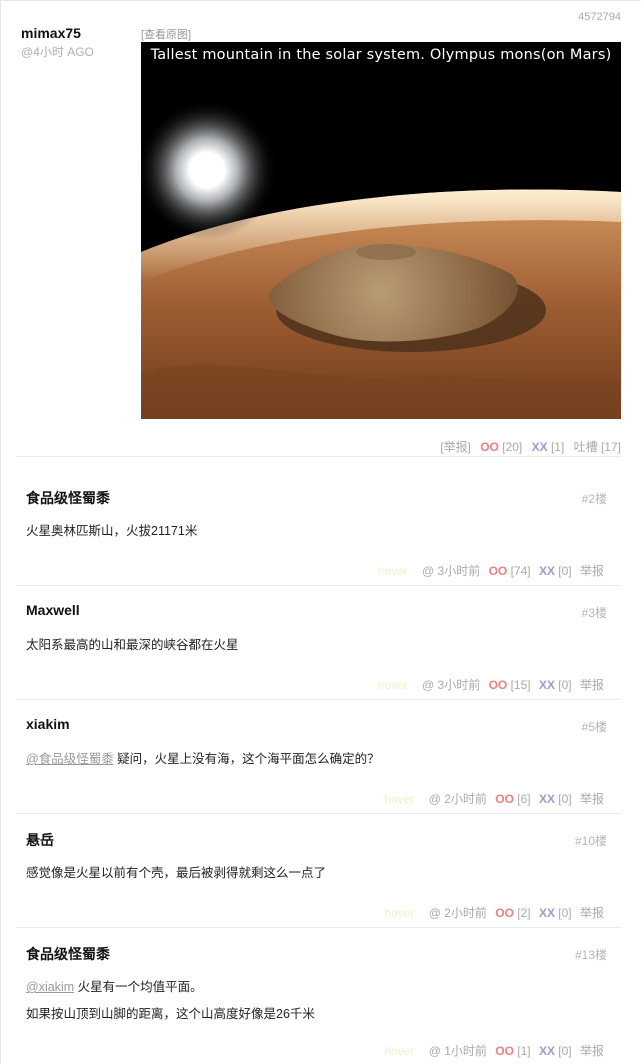 Image resolution: width=641 pixels, height=1064 pixels. What do you see at coordinates (520, 685) in the screenshot?
I see `oo-count: [15]` at bounding box center [520, 685].